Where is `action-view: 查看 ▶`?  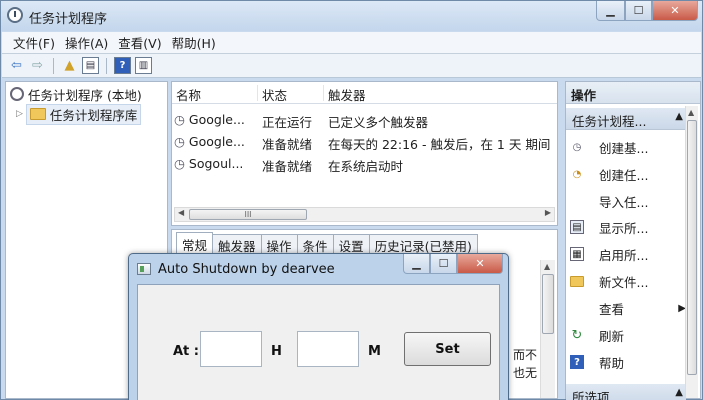
action-view: 查看 ▶ is located at coordinates (628, 308).